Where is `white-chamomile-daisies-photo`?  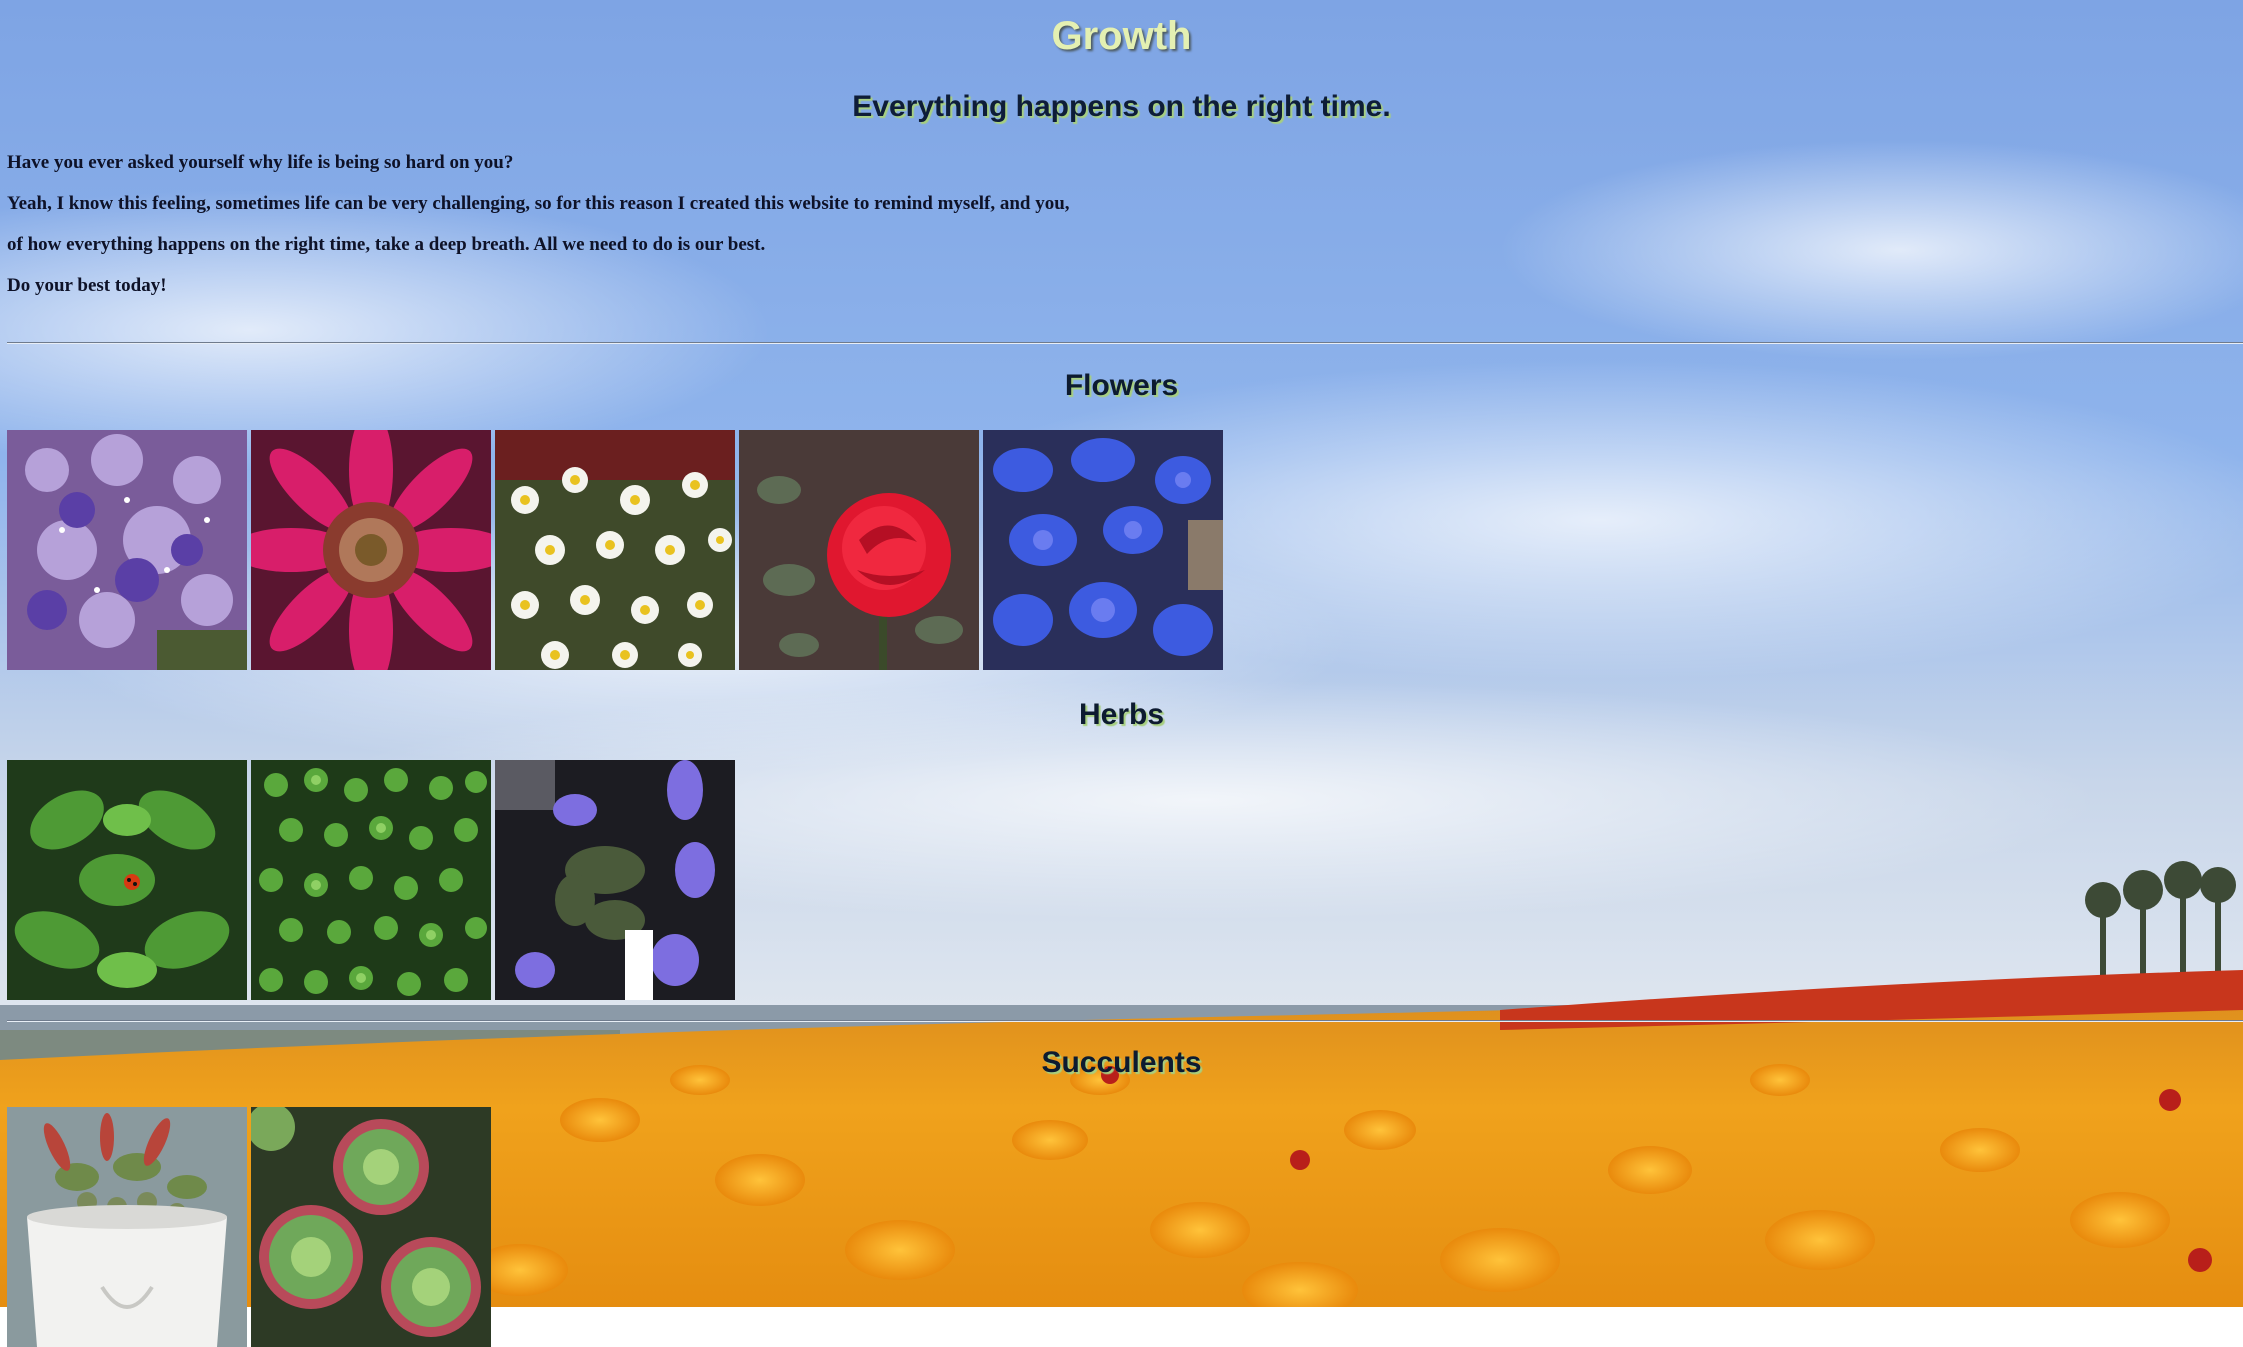
white-chamomile-daisies-photo is located at coordinates (615, 550).